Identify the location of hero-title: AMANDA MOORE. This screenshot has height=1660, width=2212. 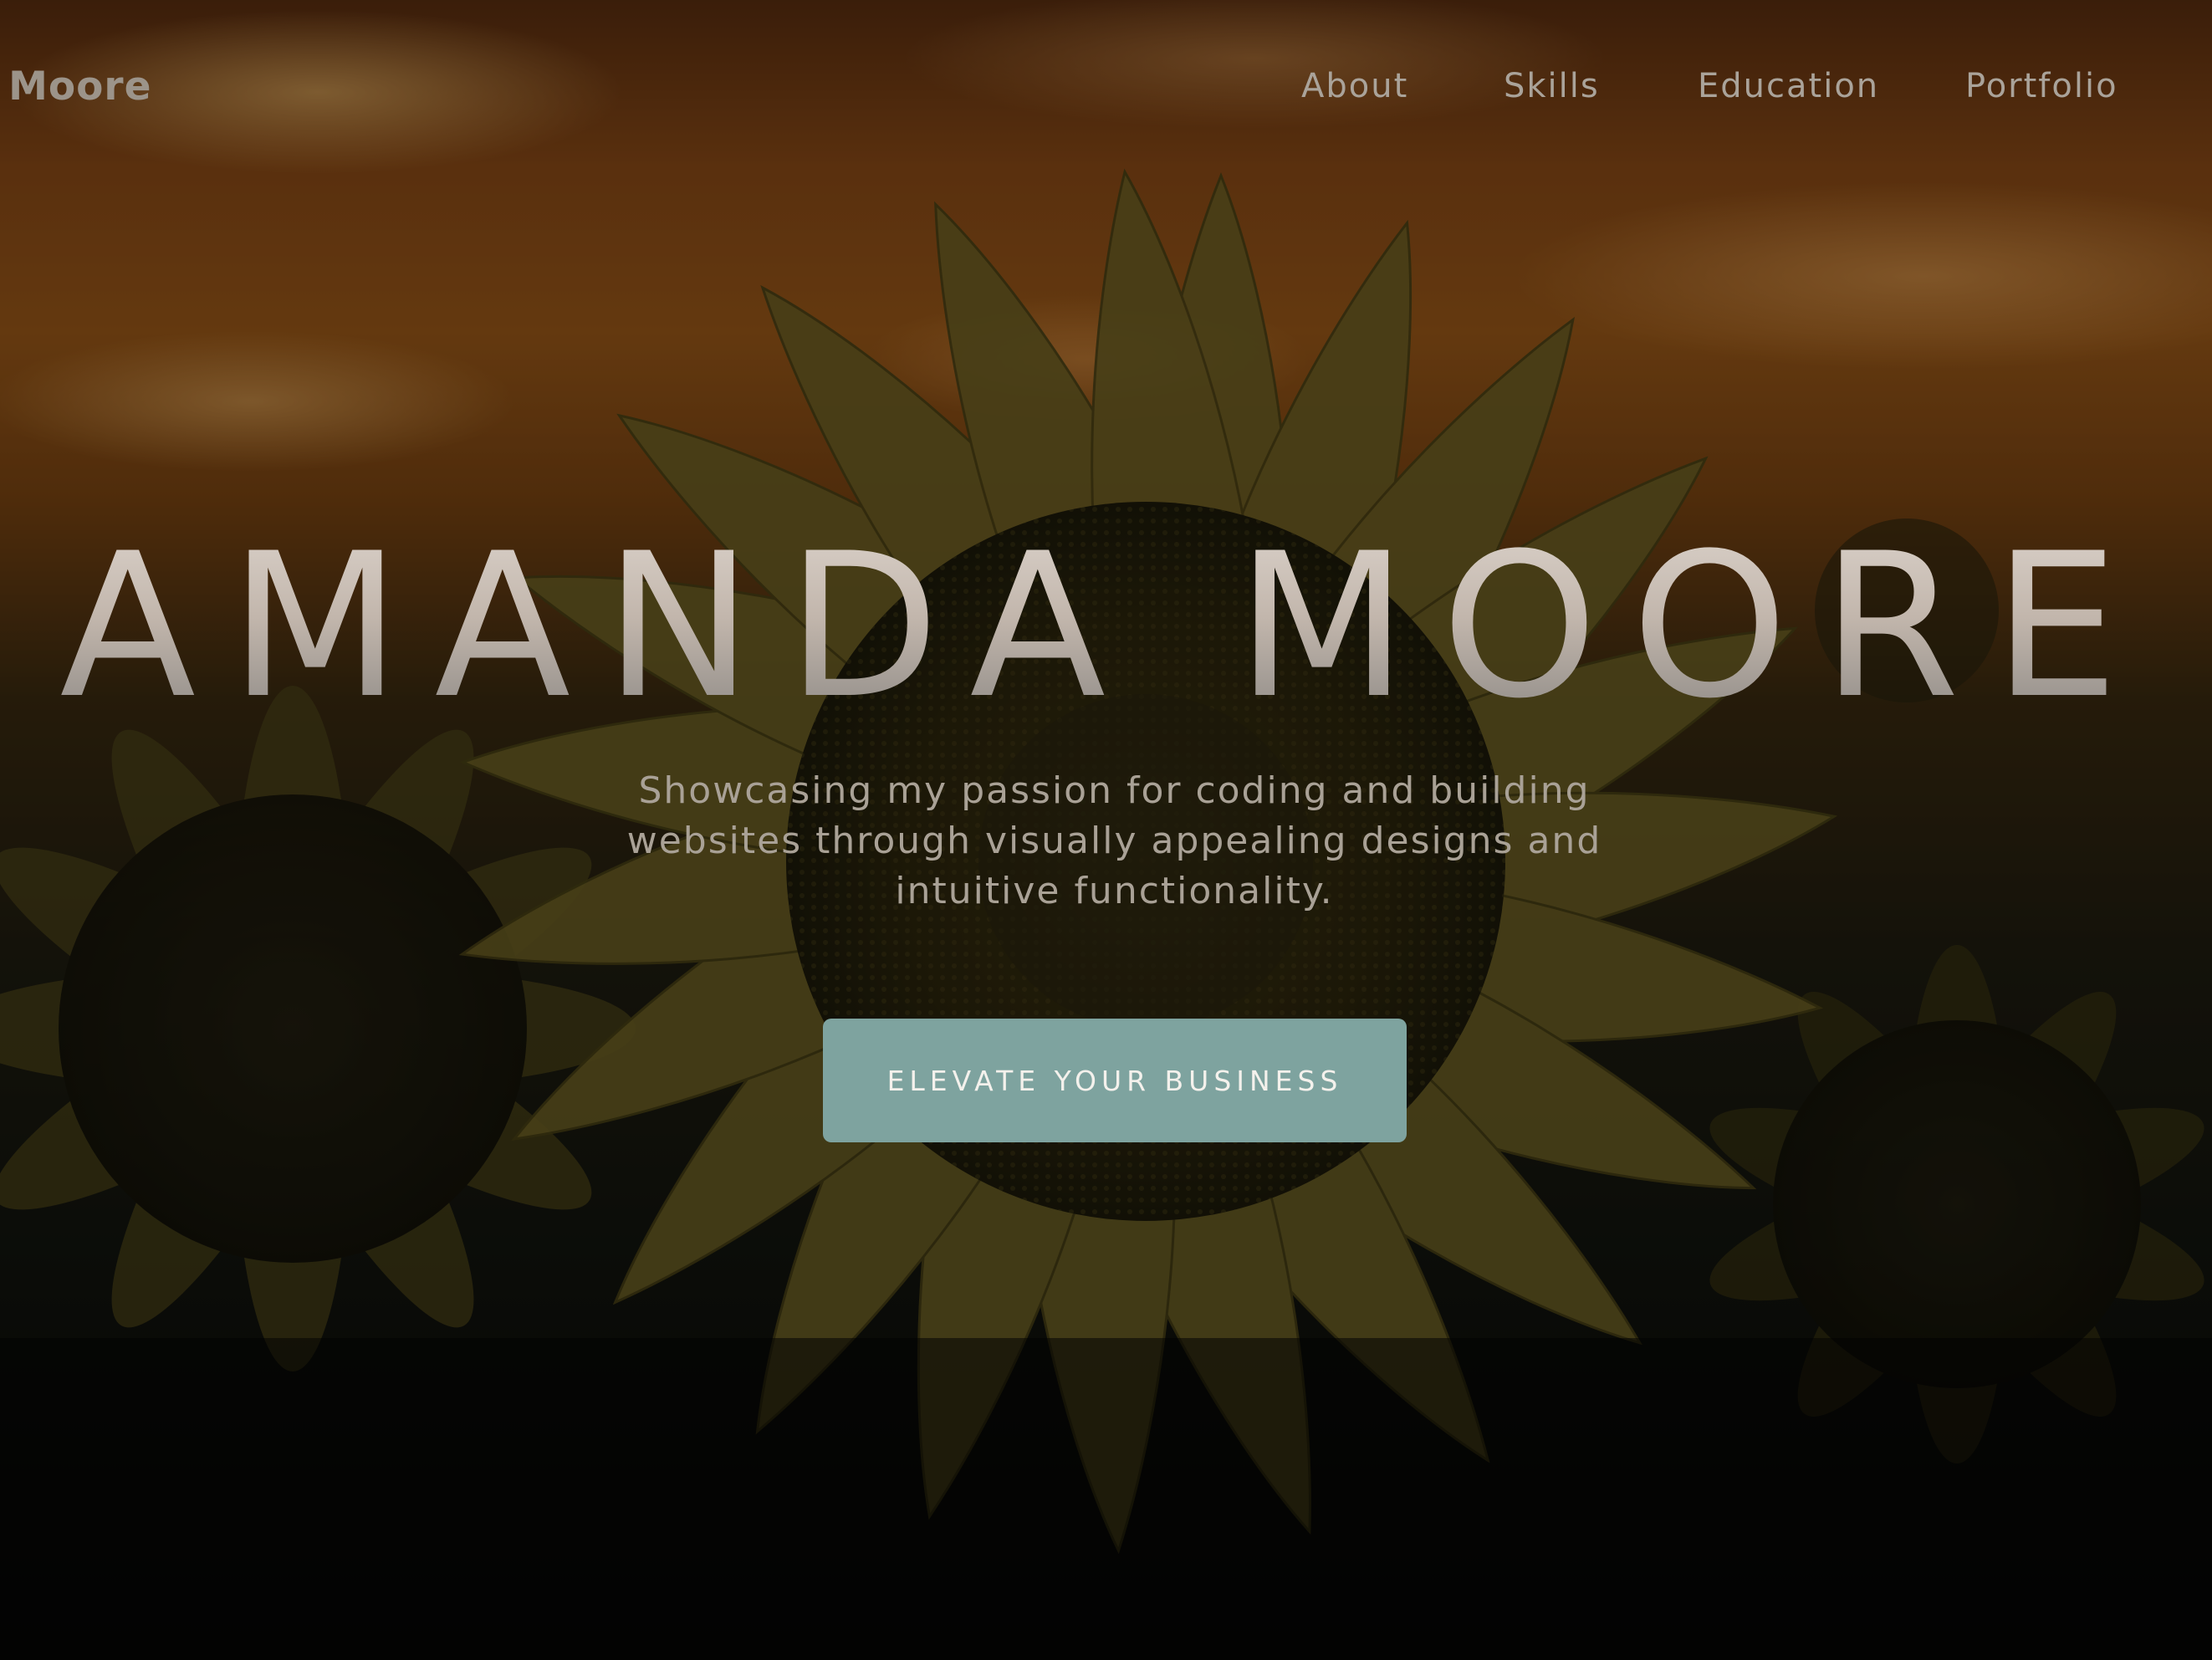
(1106, 627).